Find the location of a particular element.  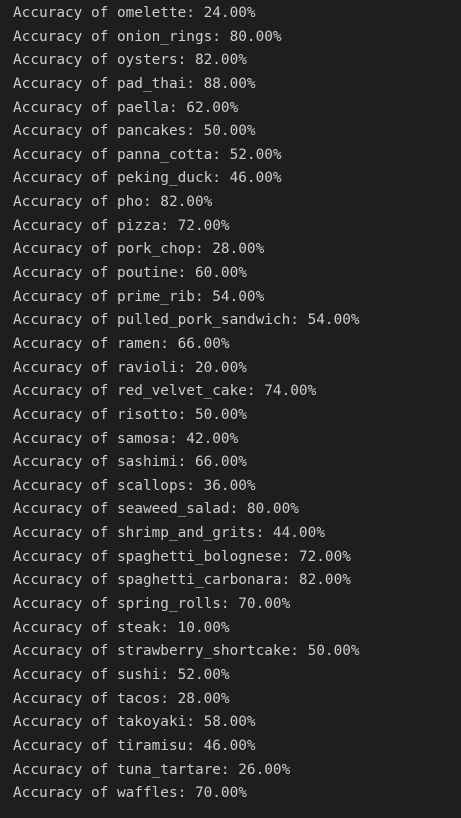

output-line: Accuracy of peking_duck: 46.00% is located at coordinates (147, 178).